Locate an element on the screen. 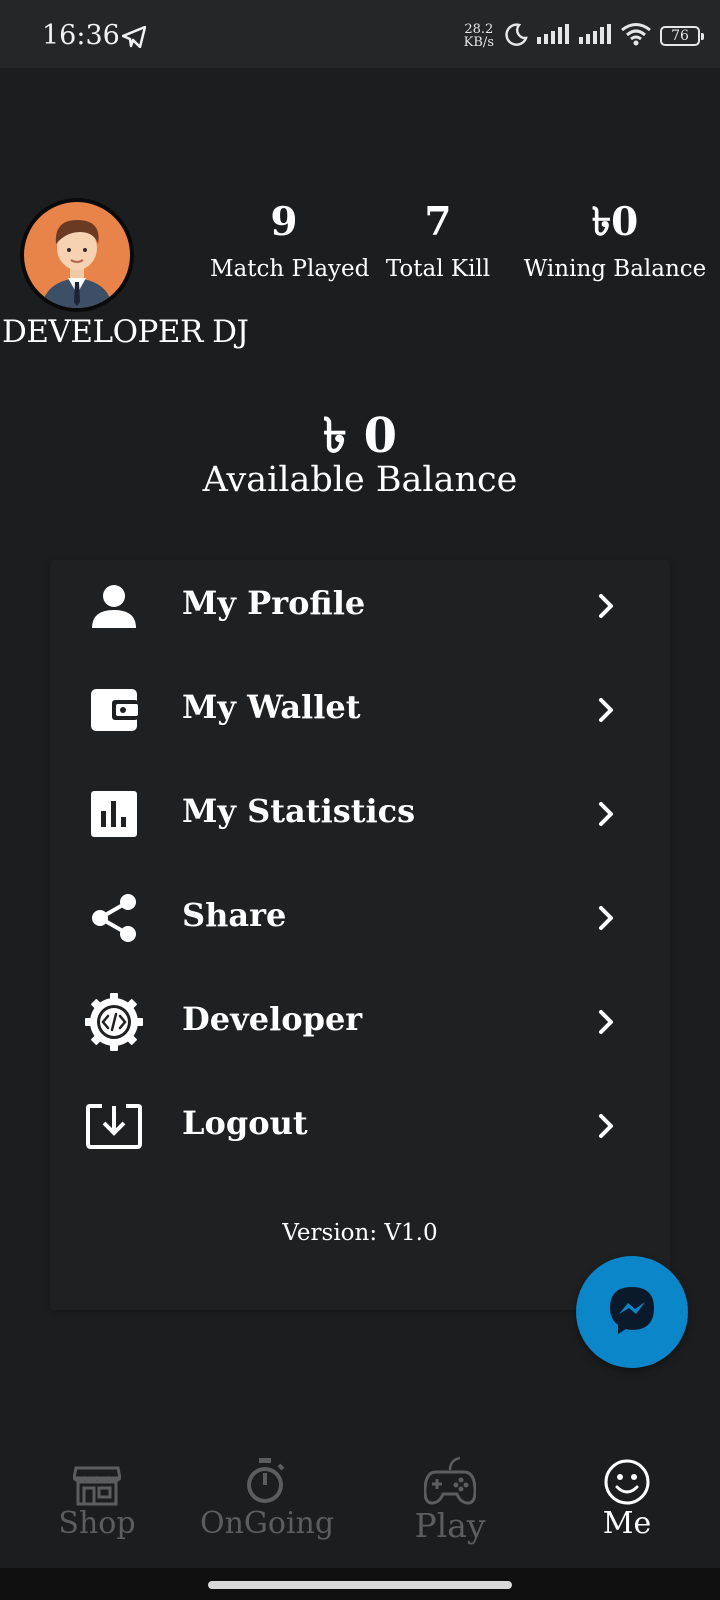  nav-label: Play is located at coordinates (450, 1525).